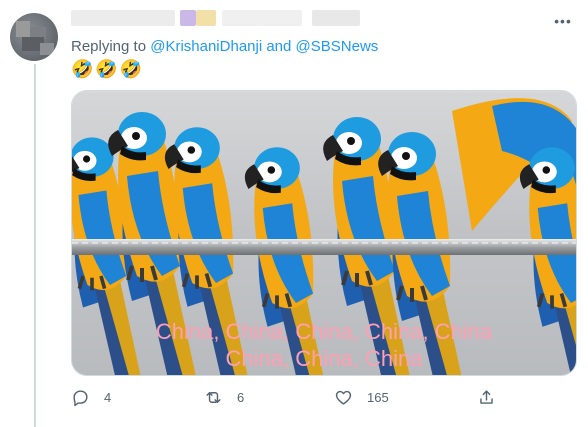  What do you see at coordinates (241, 397) in the screenshot?
I see `retweet-count: 6` at bounding box center [241, 397].